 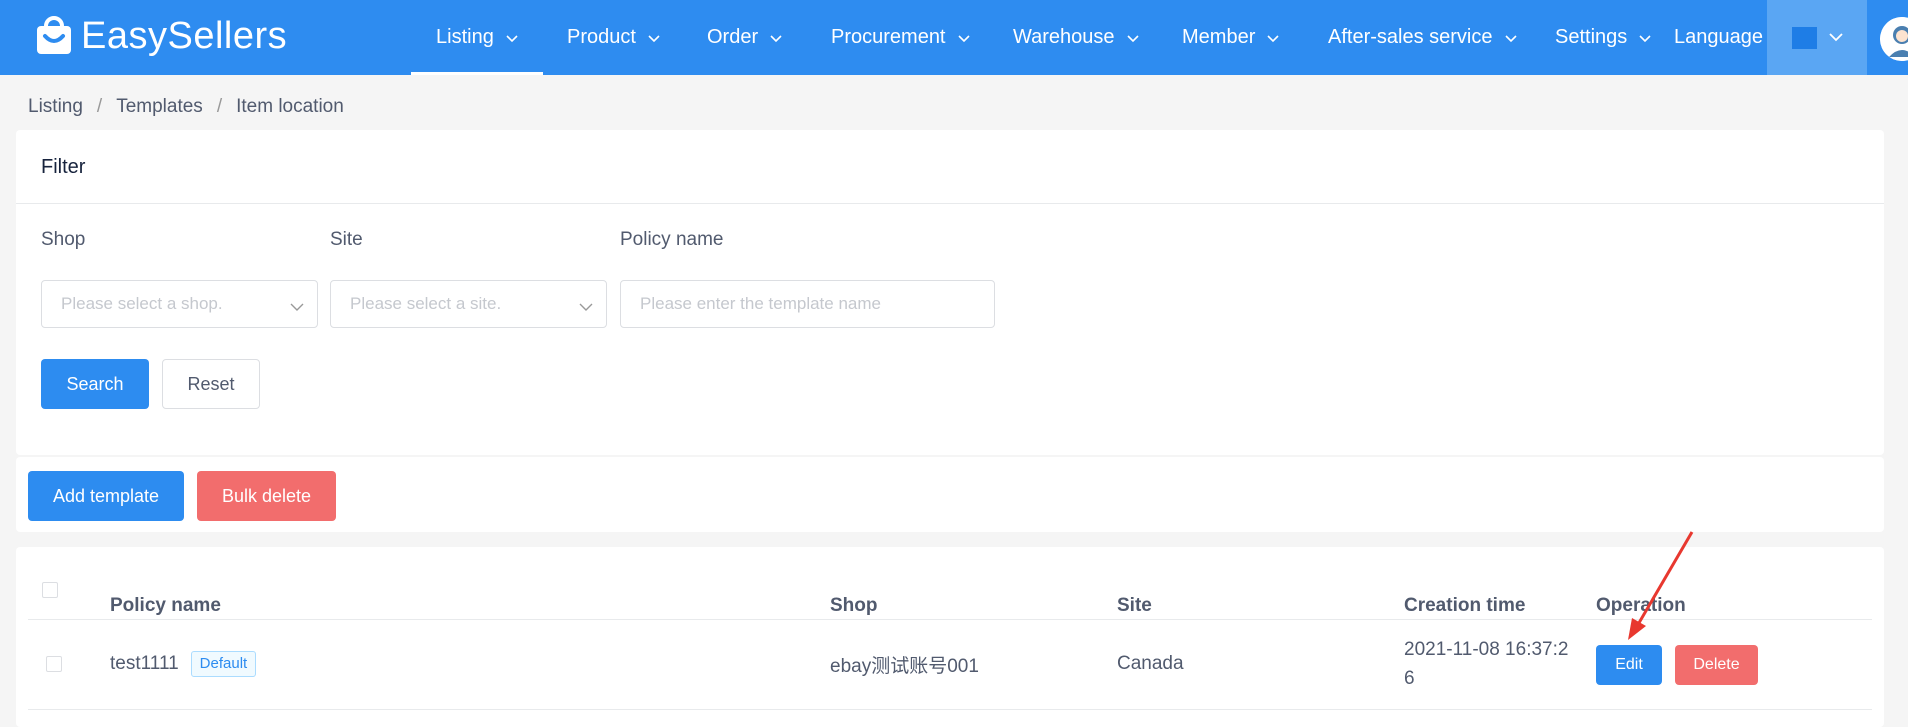 I want to click on policy-name-label: Policy name, so click(x=672, y=239).